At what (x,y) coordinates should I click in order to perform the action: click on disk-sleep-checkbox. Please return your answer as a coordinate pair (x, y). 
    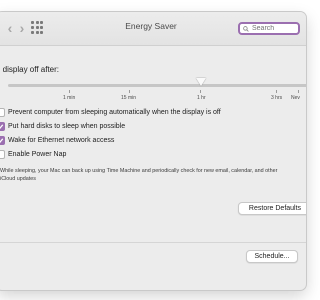
    Looking at the image, I should click on (2, 126).